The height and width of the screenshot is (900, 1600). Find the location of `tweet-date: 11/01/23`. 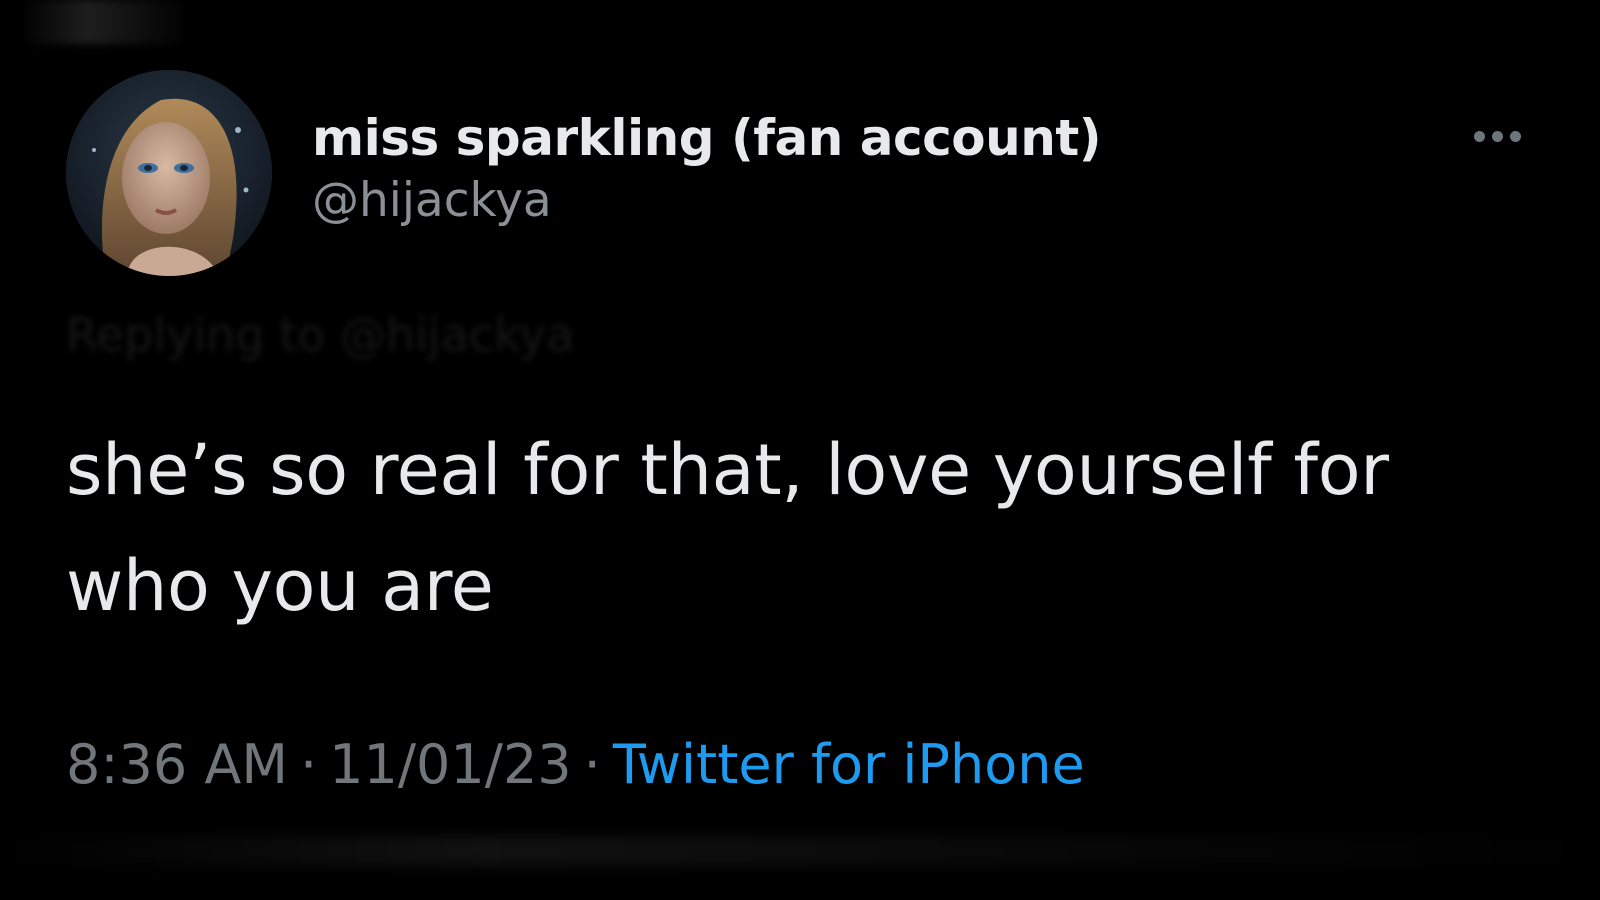

tweet-date: 11/01/23 is located at coordinates (450, 764).